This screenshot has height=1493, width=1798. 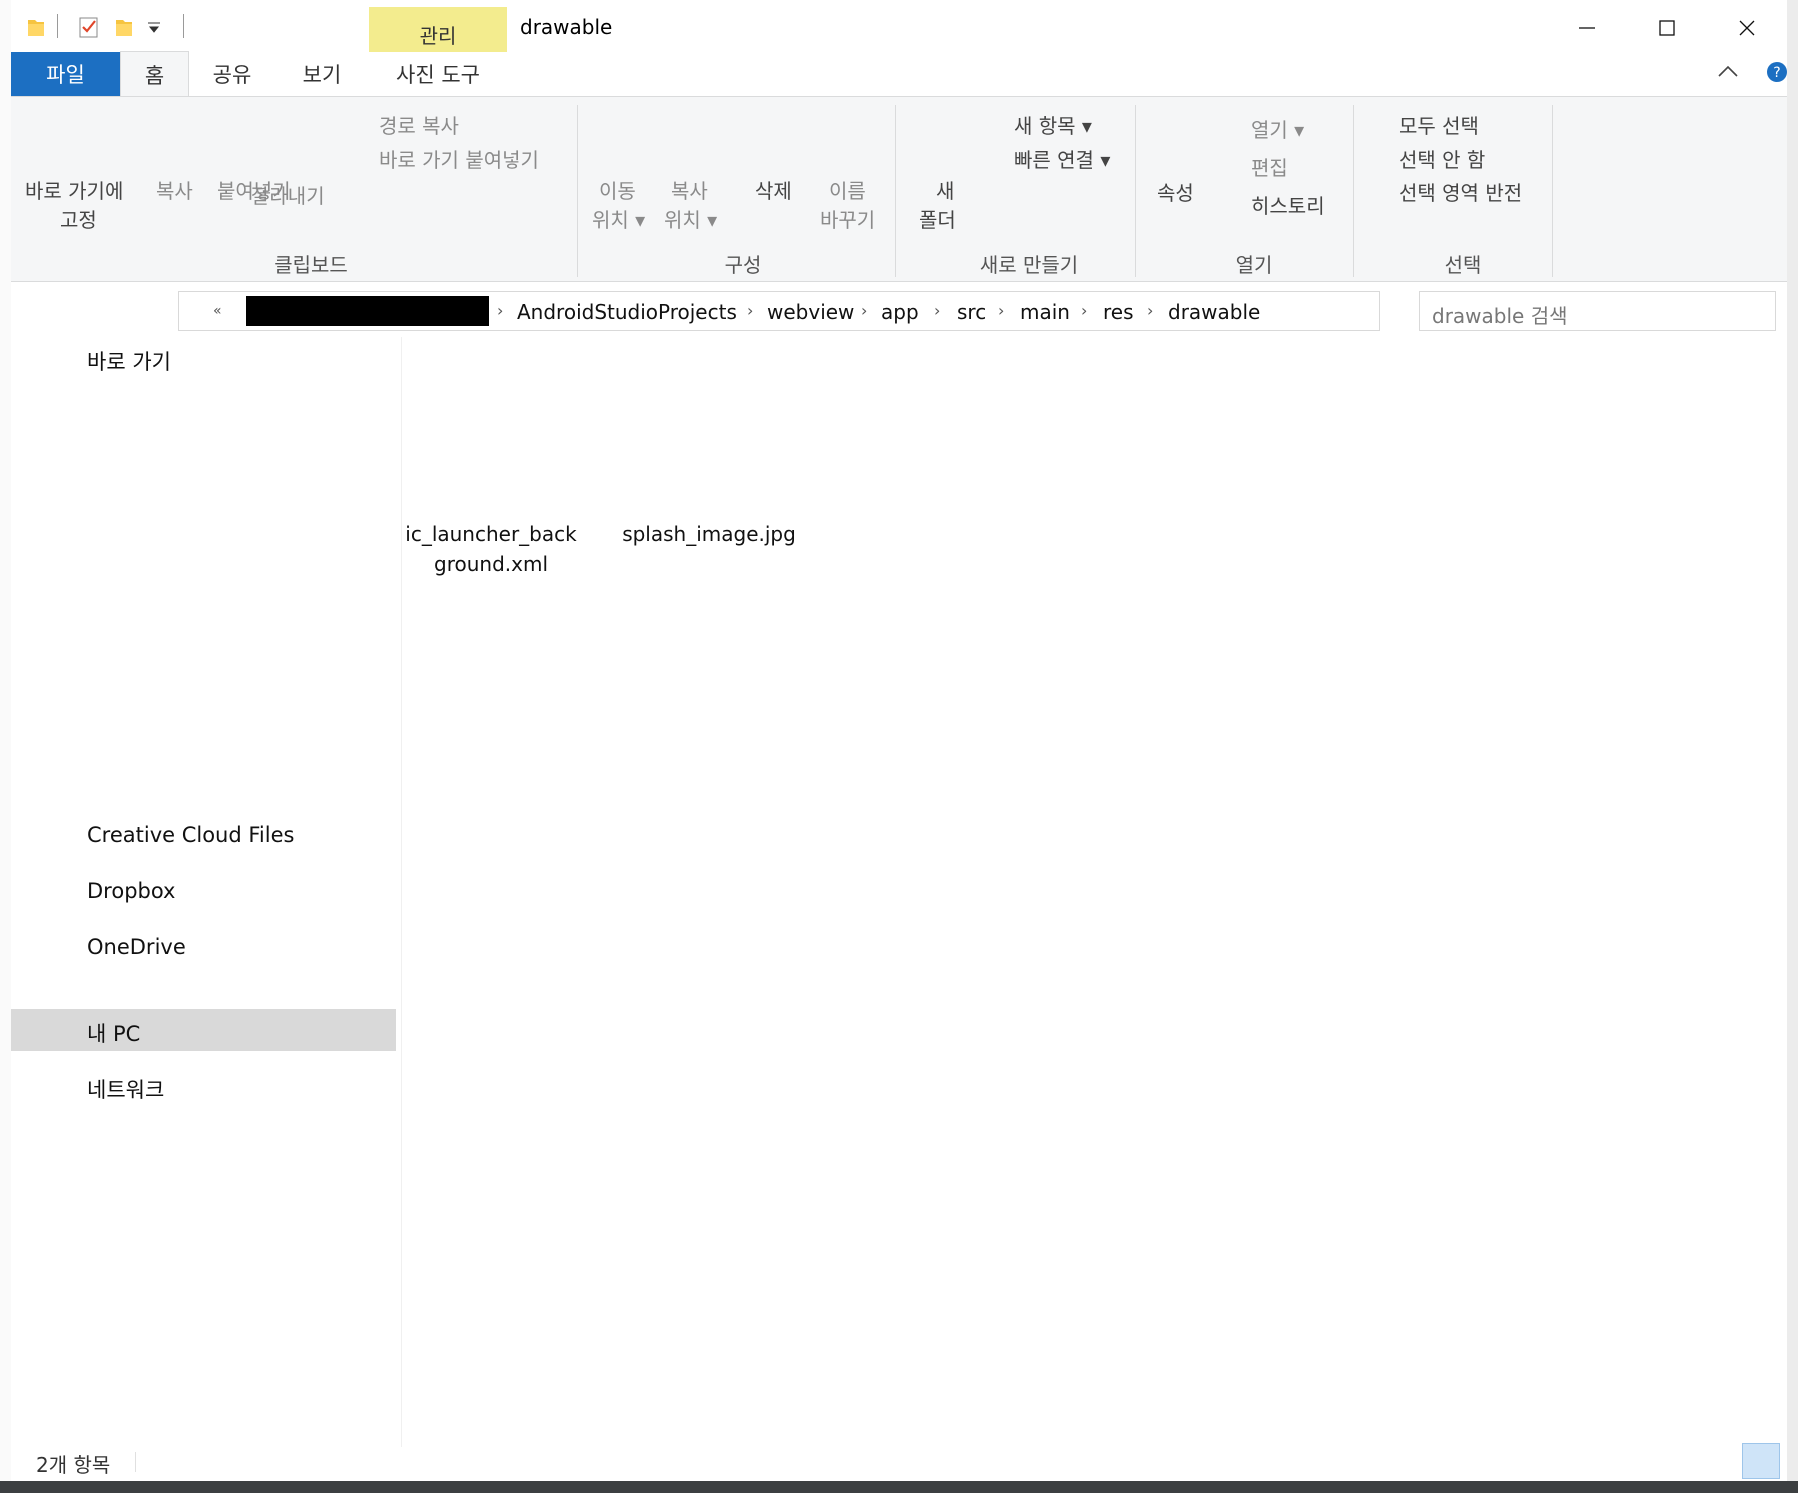 What do you see at coordinates (689, 189) in the screenshot?
I see `copy-to-line1: 복사` at bounding box center [689, 189].